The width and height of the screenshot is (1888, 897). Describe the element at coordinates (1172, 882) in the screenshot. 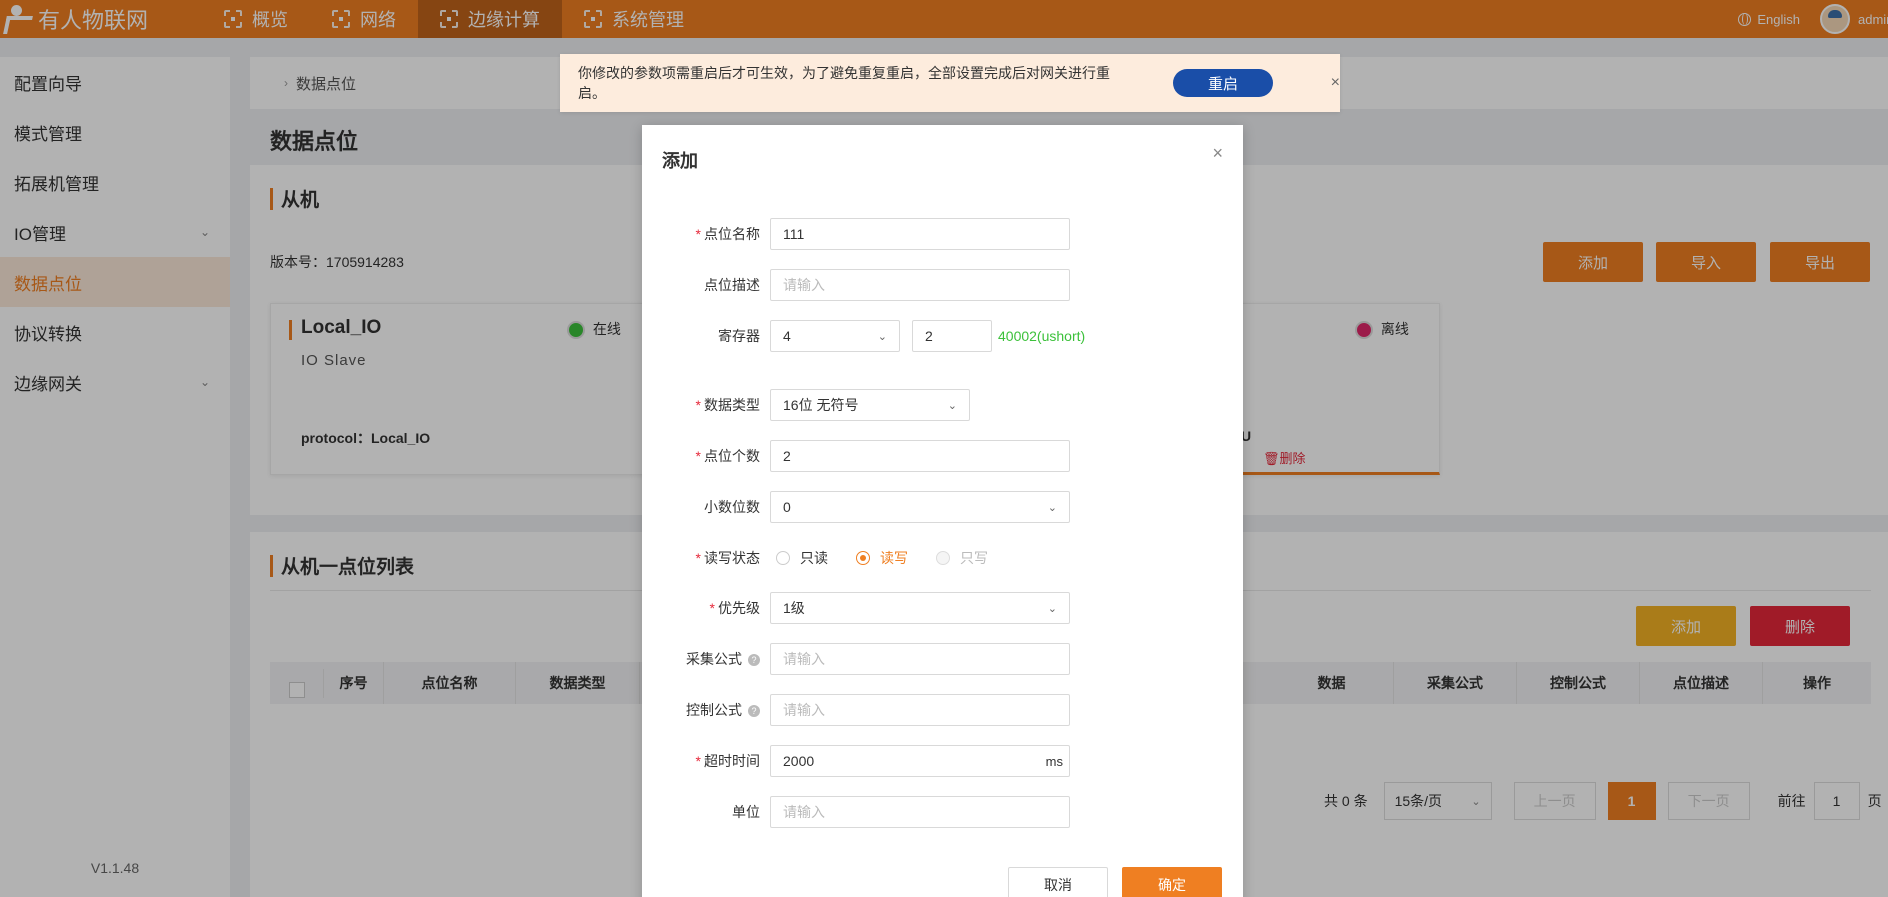

I see `confirm-button: 确定` at that location.